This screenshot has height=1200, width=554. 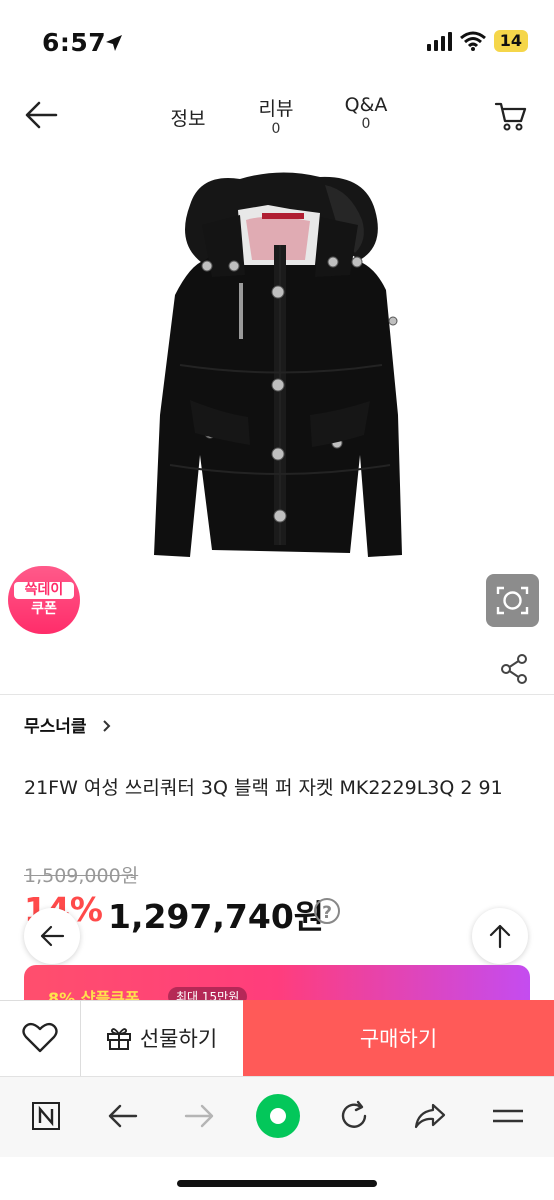 I want to click on tab-qna: Q&A 0, so click(x=366, y=113).